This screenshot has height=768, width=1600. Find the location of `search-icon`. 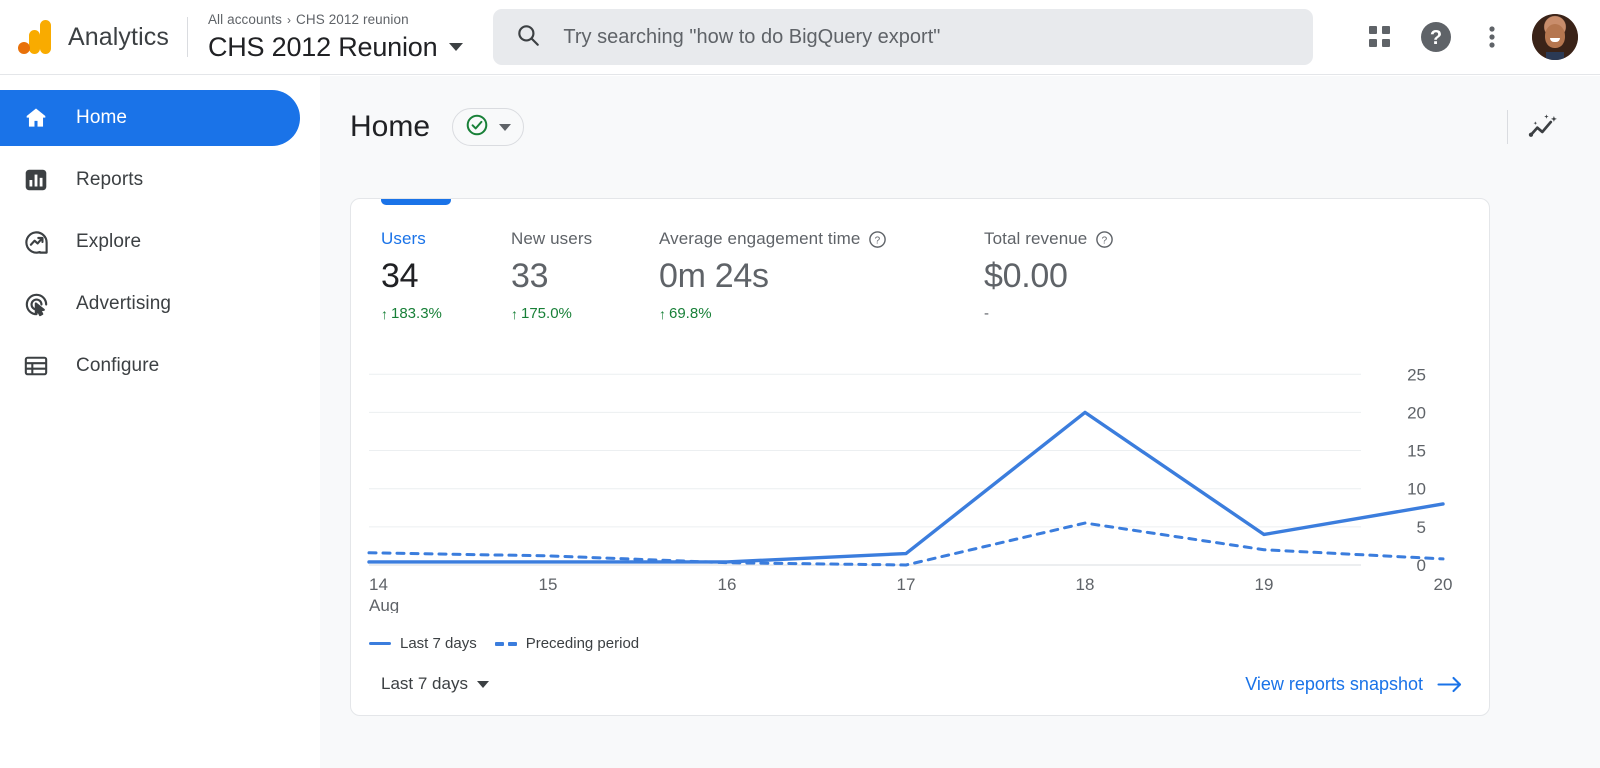

search-icon is located at coordinates (528, 37).